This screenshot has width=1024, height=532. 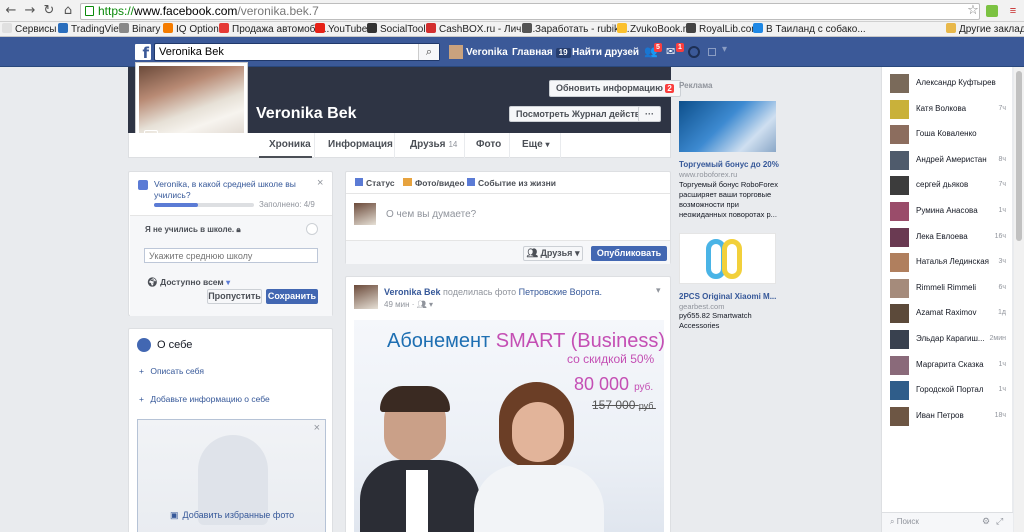 What do you see at coordinates (434, 183) in the screenshot?
I see `composer-photo-tab: Фото/видео` at bounding box center [434, 183].